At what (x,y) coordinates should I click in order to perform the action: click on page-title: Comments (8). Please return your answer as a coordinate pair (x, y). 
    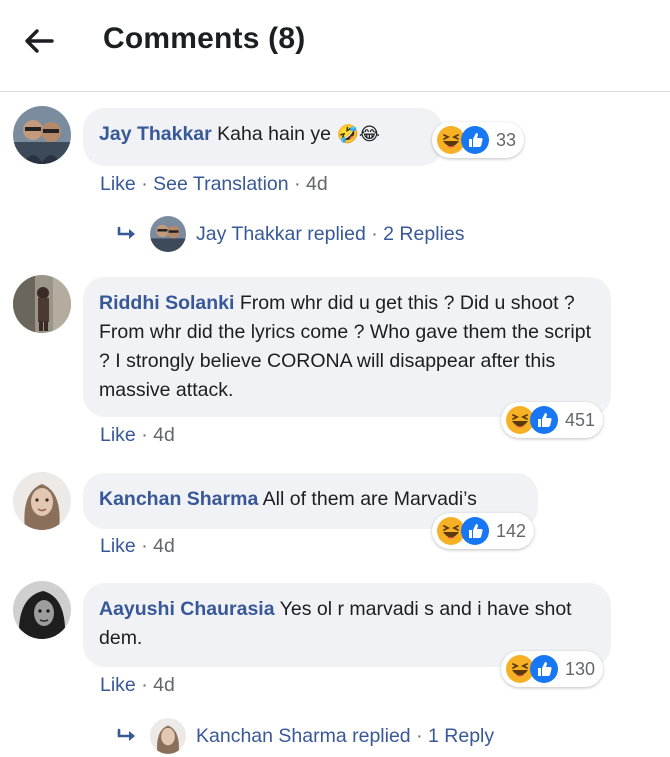
    Looking at the image, I should click on (204, 38).